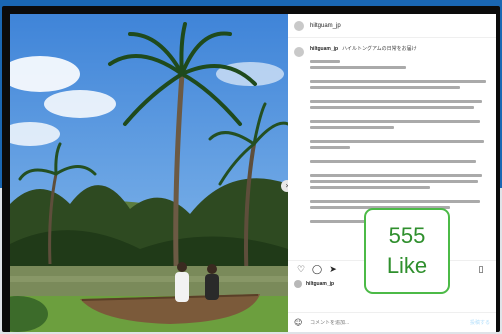 This screenshot has height=334, width=502. I want to click on bookmark-icon: ▯, so click(481, 270).